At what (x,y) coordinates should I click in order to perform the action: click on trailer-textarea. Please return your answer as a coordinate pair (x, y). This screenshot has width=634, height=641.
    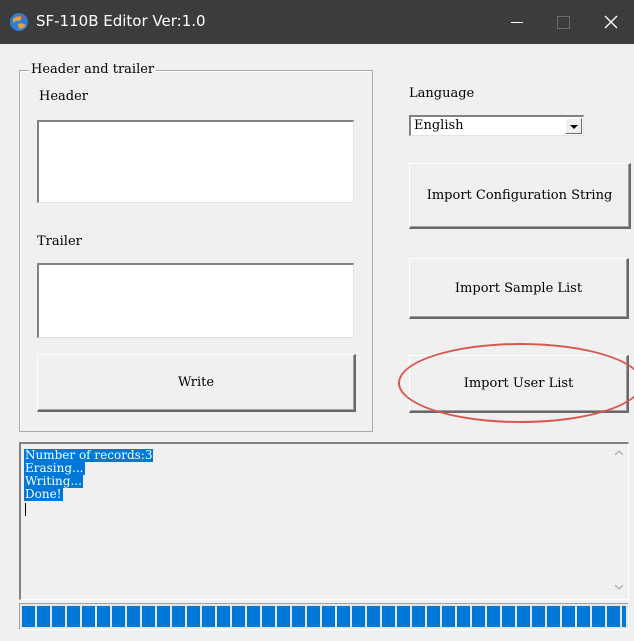
    Looking at the image, I should click on (195, 300).